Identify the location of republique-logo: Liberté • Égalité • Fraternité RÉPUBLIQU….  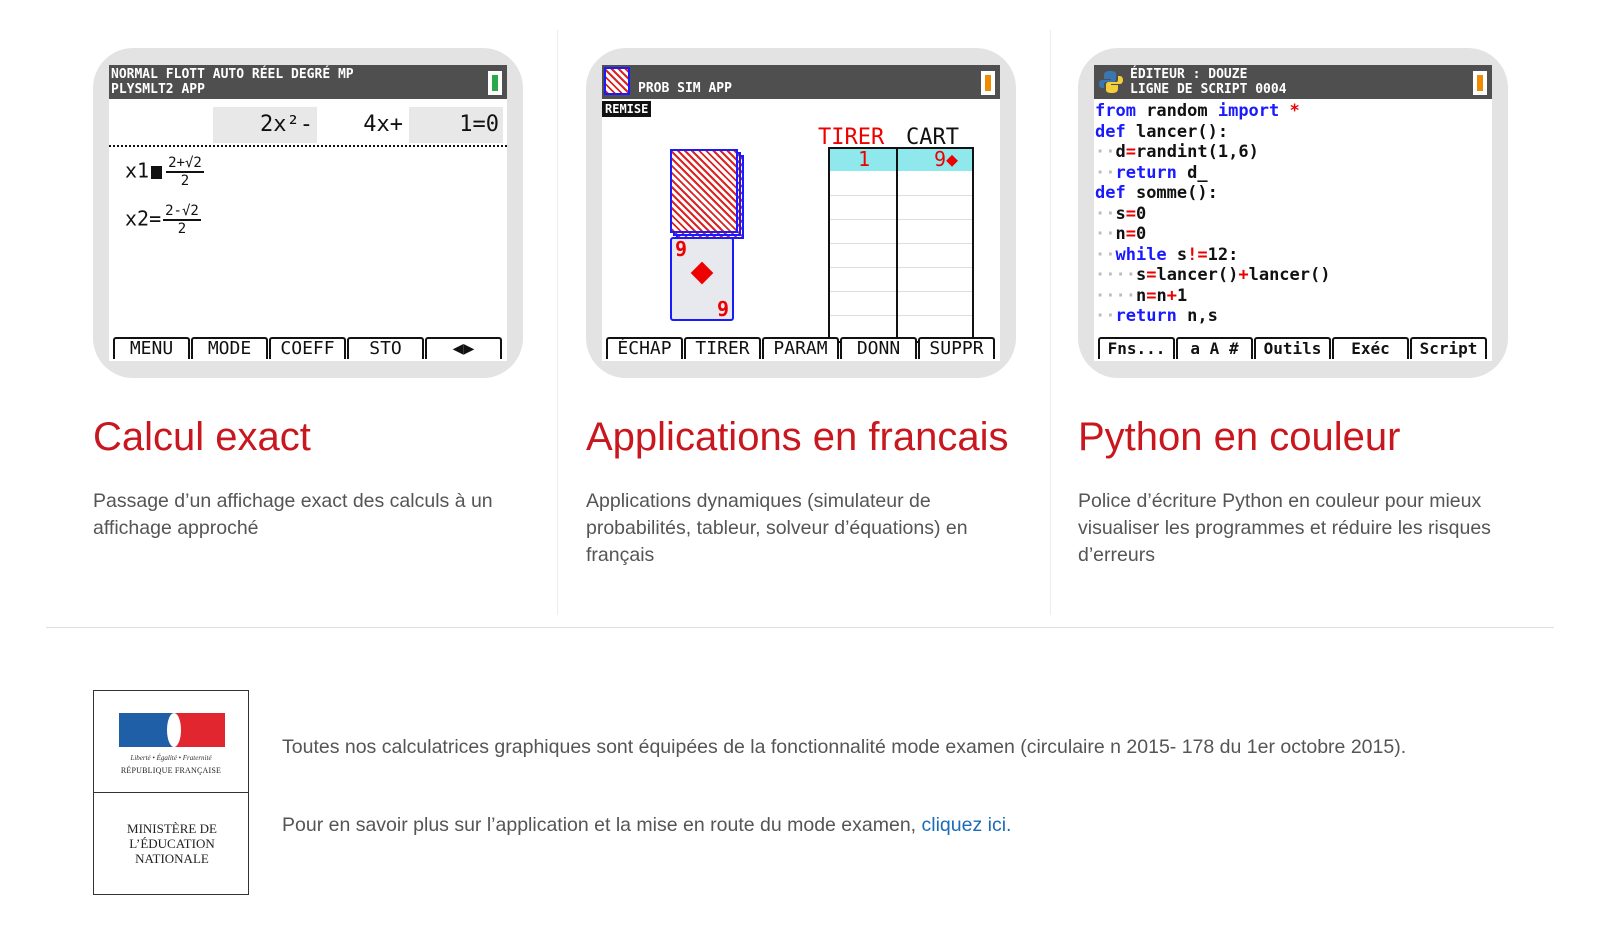
(171, 742).